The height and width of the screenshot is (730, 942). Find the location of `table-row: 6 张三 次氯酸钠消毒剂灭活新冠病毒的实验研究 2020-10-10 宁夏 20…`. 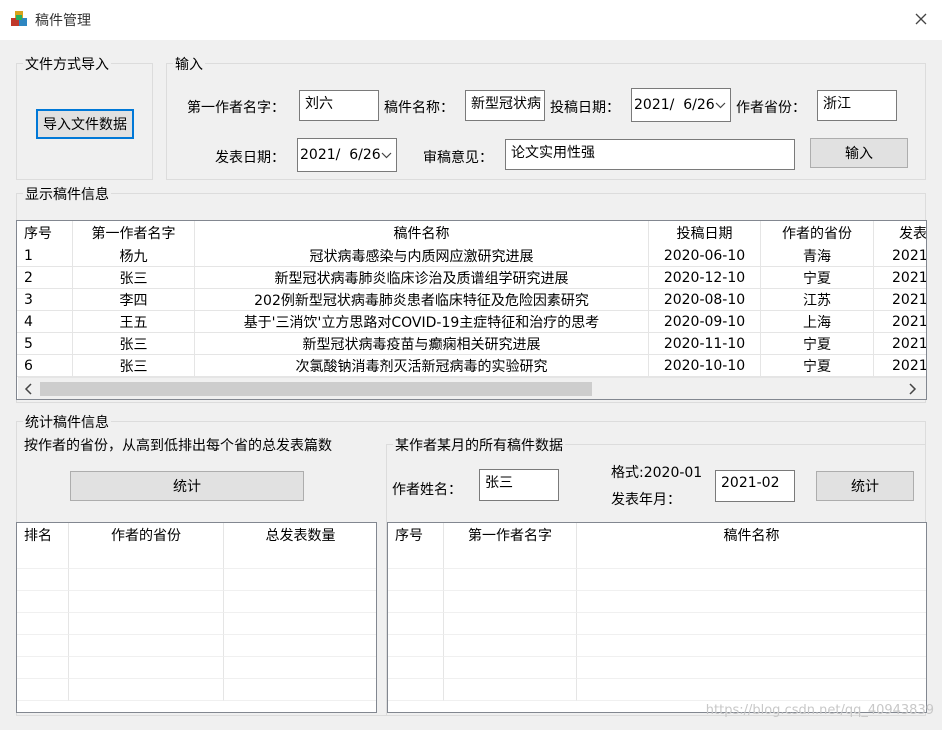

table-row: 6 张三 次氯酸钠消毒剂灭活新冠病毒的实验研究 2020-10-10 宁夏 20… is located at coordinates (471, 366).